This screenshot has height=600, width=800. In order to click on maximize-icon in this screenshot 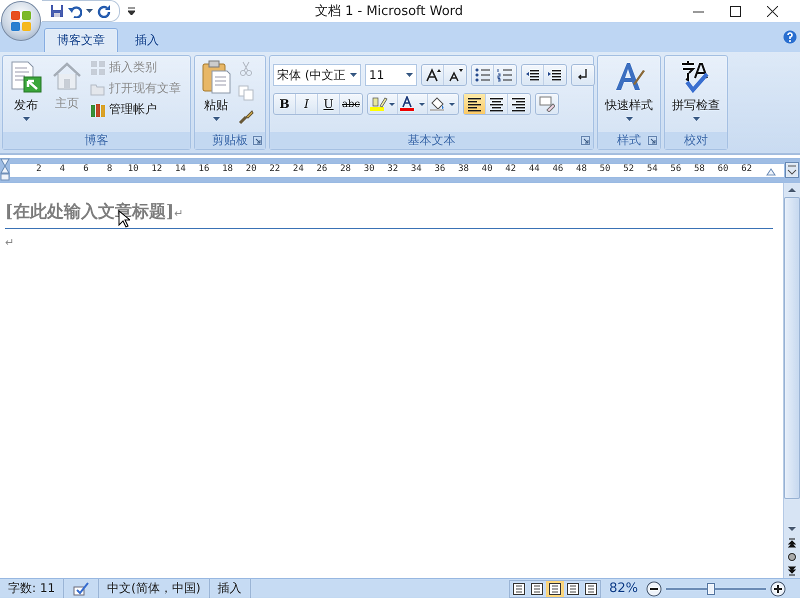, I will do `click(736, 11)`.